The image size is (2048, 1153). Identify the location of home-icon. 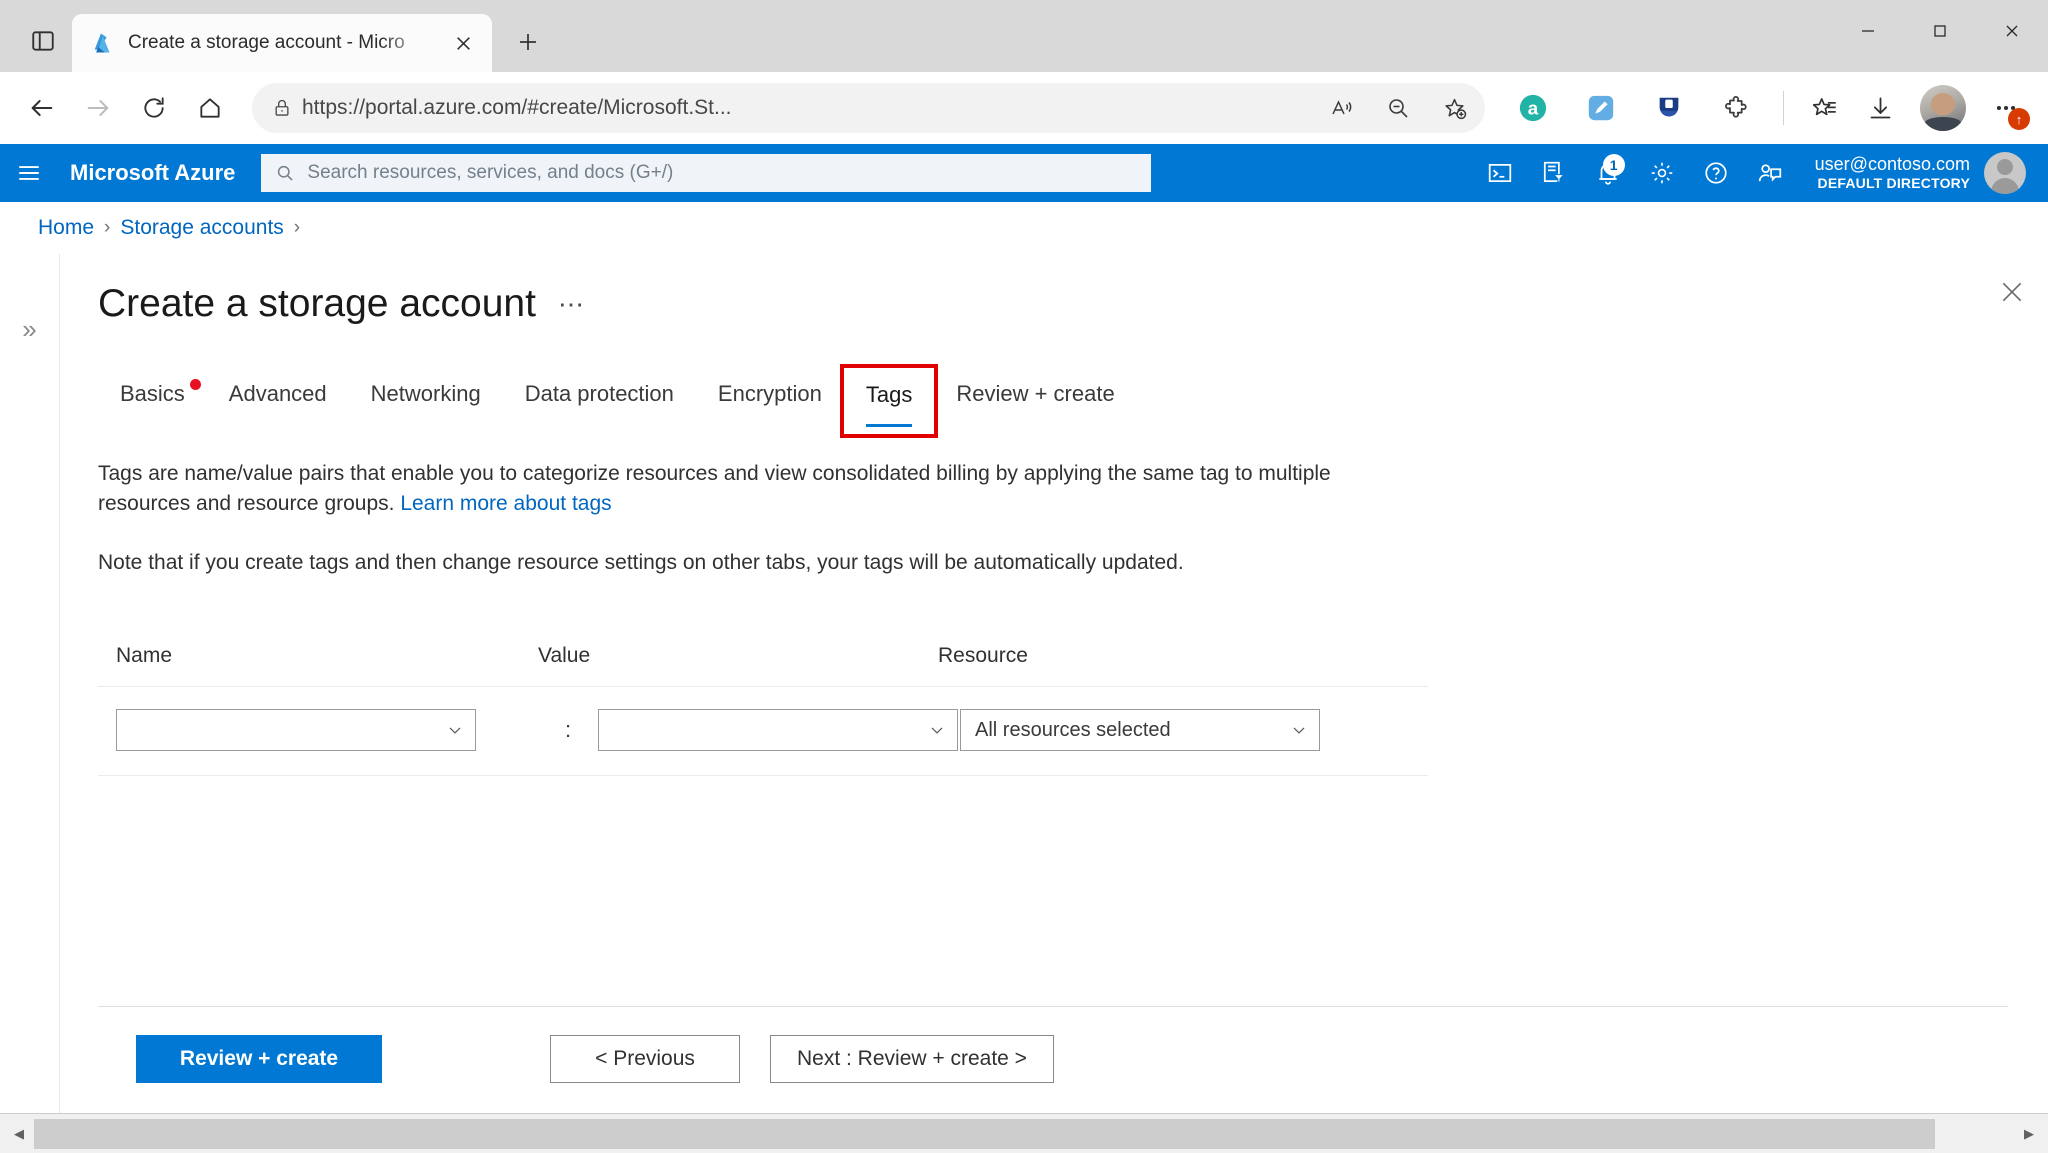
(210, 108).